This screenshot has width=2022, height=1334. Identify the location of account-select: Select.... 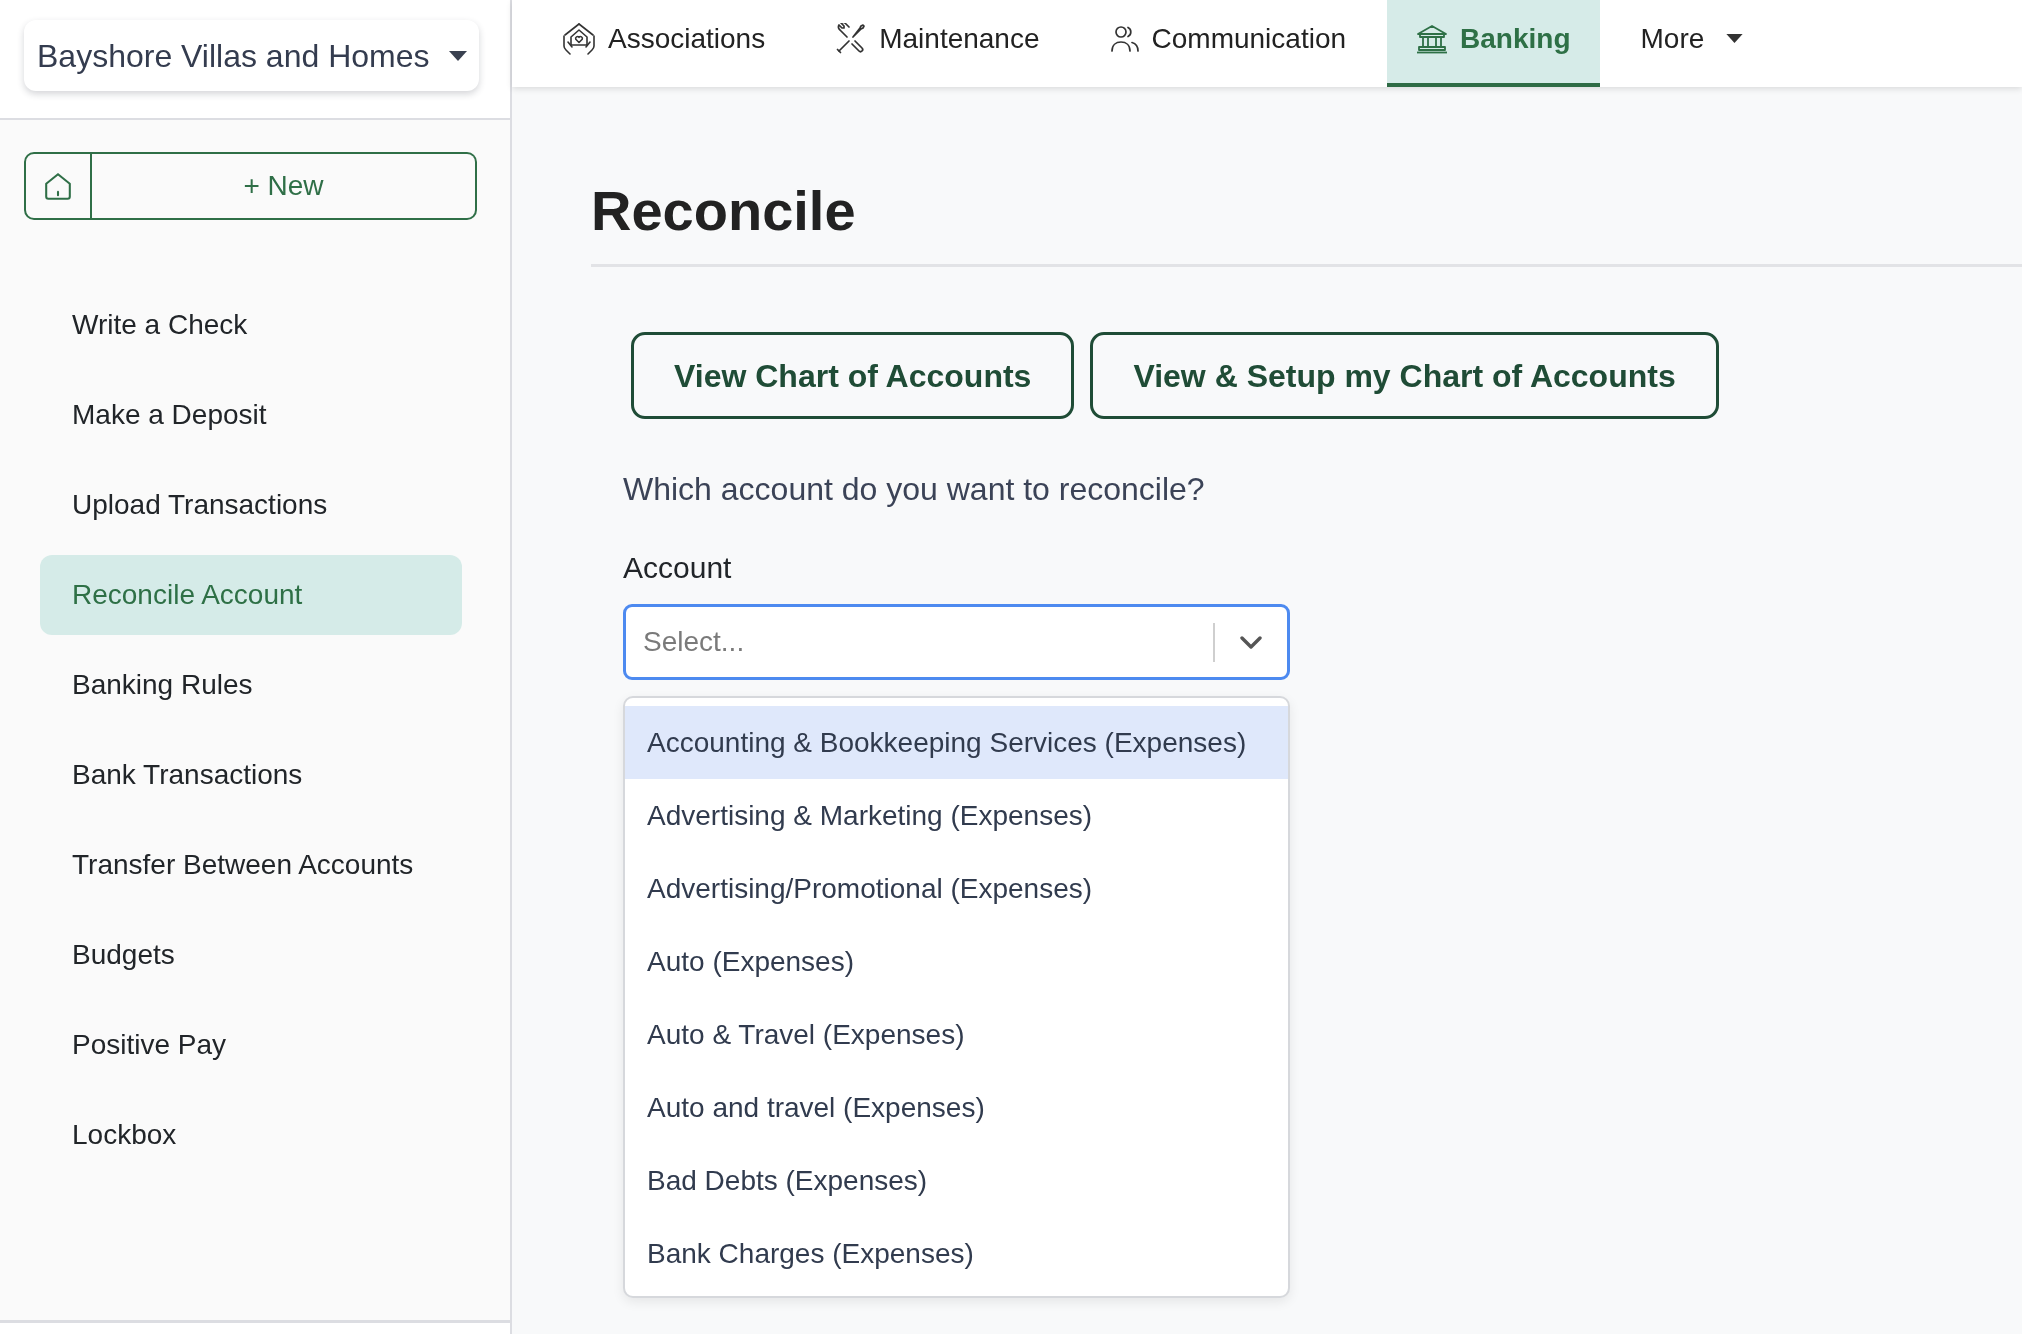
(956, 642).